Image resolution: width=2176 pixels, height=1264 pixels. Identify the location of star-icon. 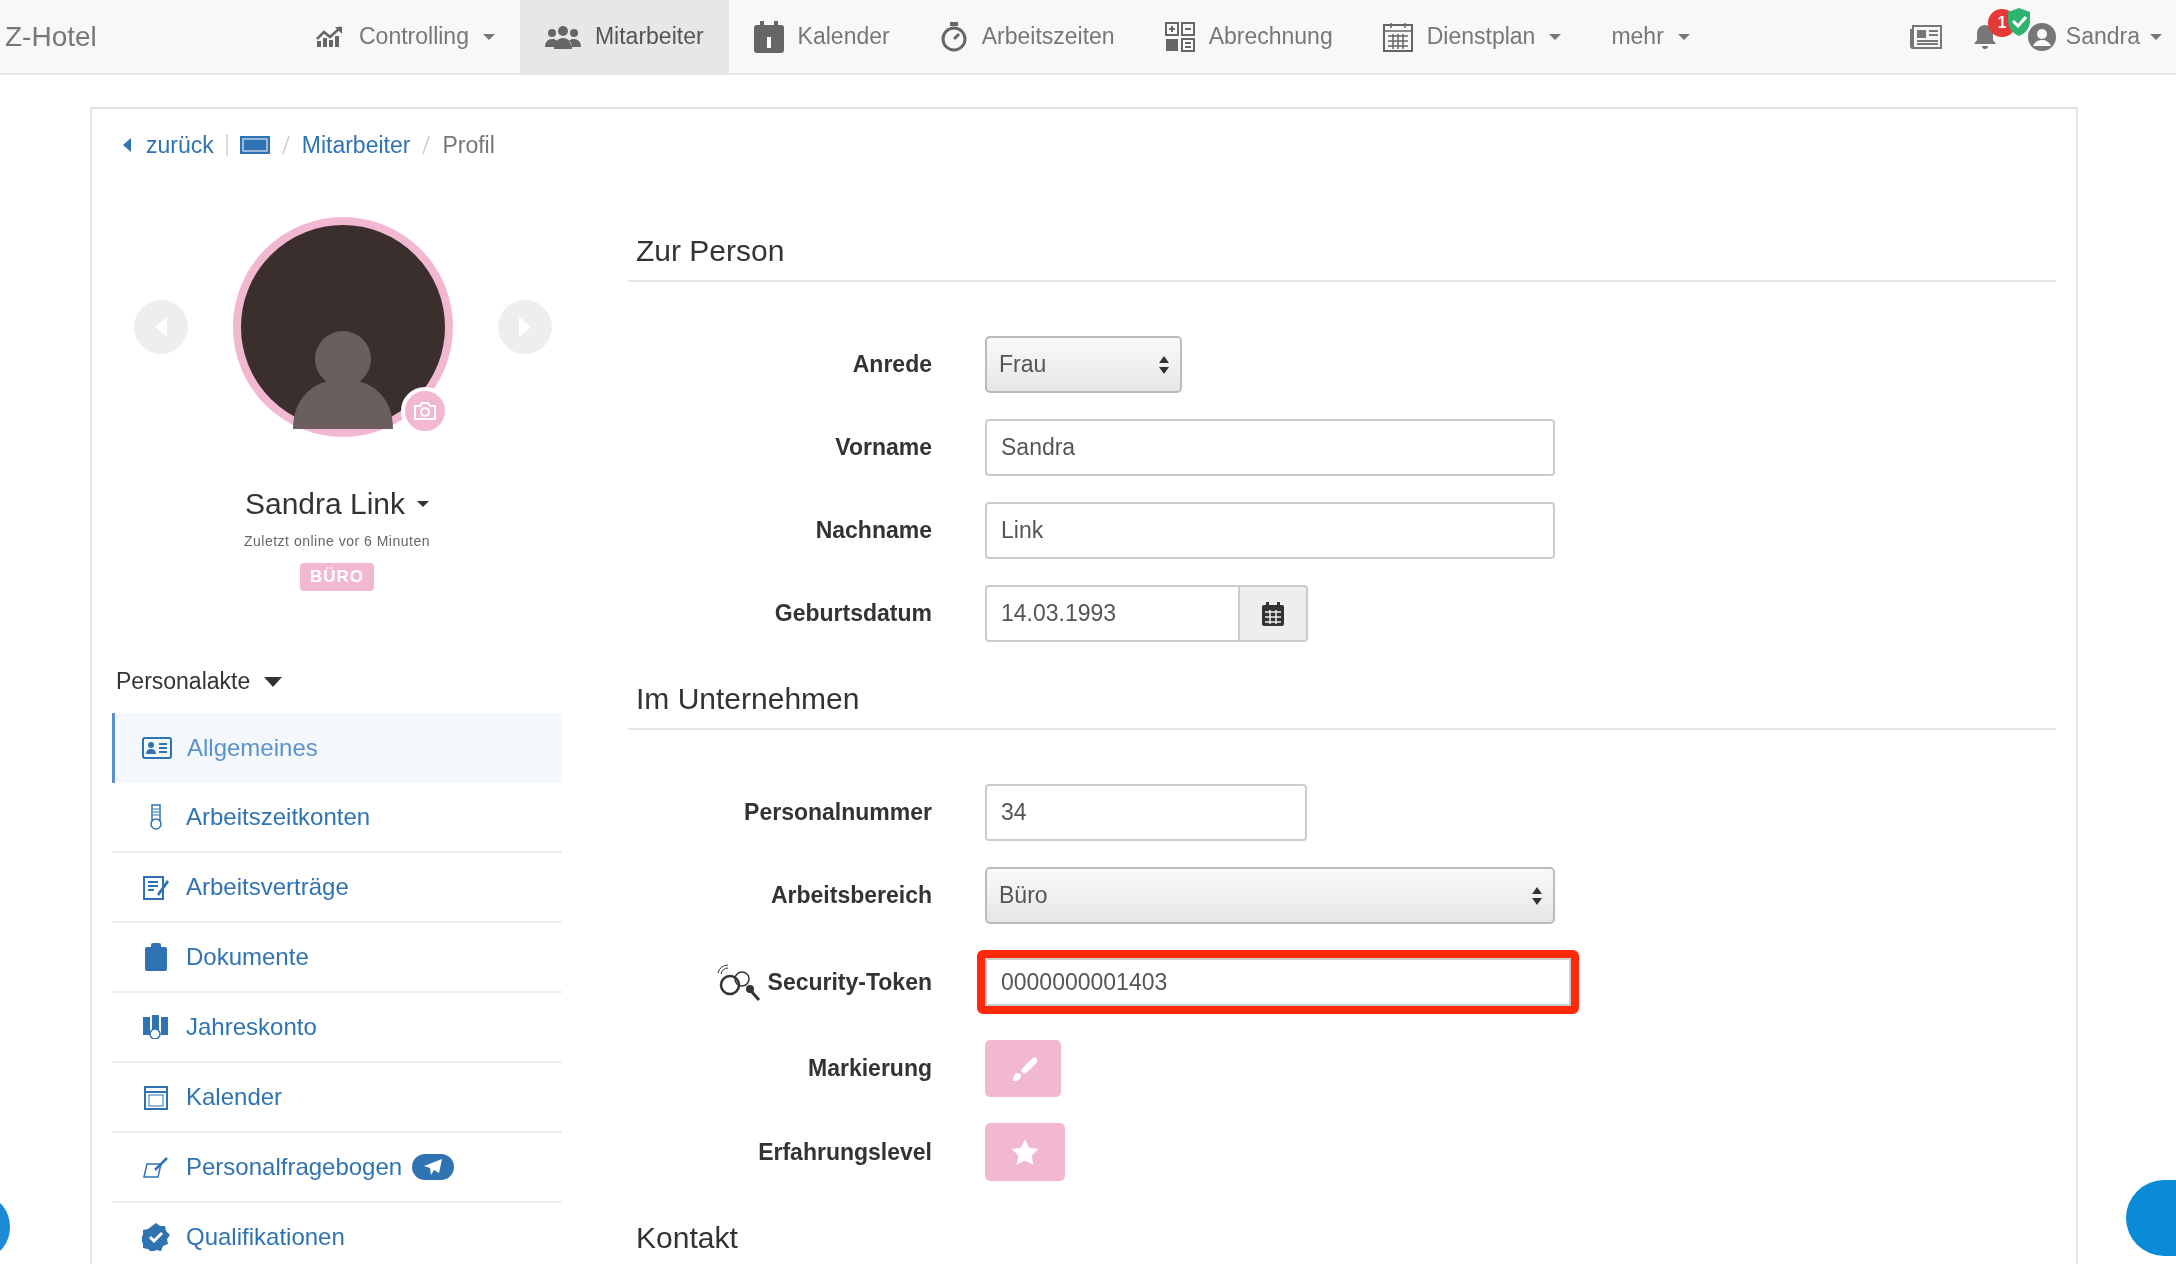
(1025, 1152).